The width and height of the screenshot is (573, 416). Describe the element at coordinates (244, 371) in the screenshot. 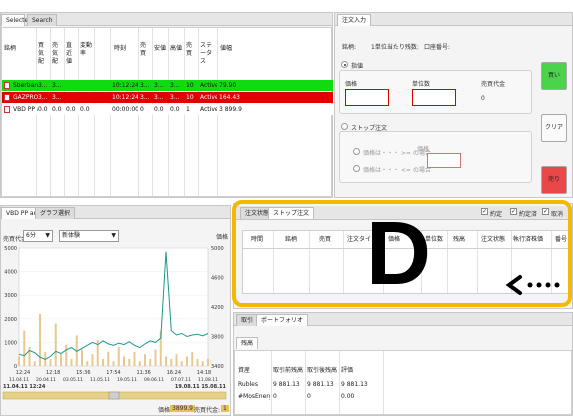

I see `portfolio-col-asset: 資産` at that location.